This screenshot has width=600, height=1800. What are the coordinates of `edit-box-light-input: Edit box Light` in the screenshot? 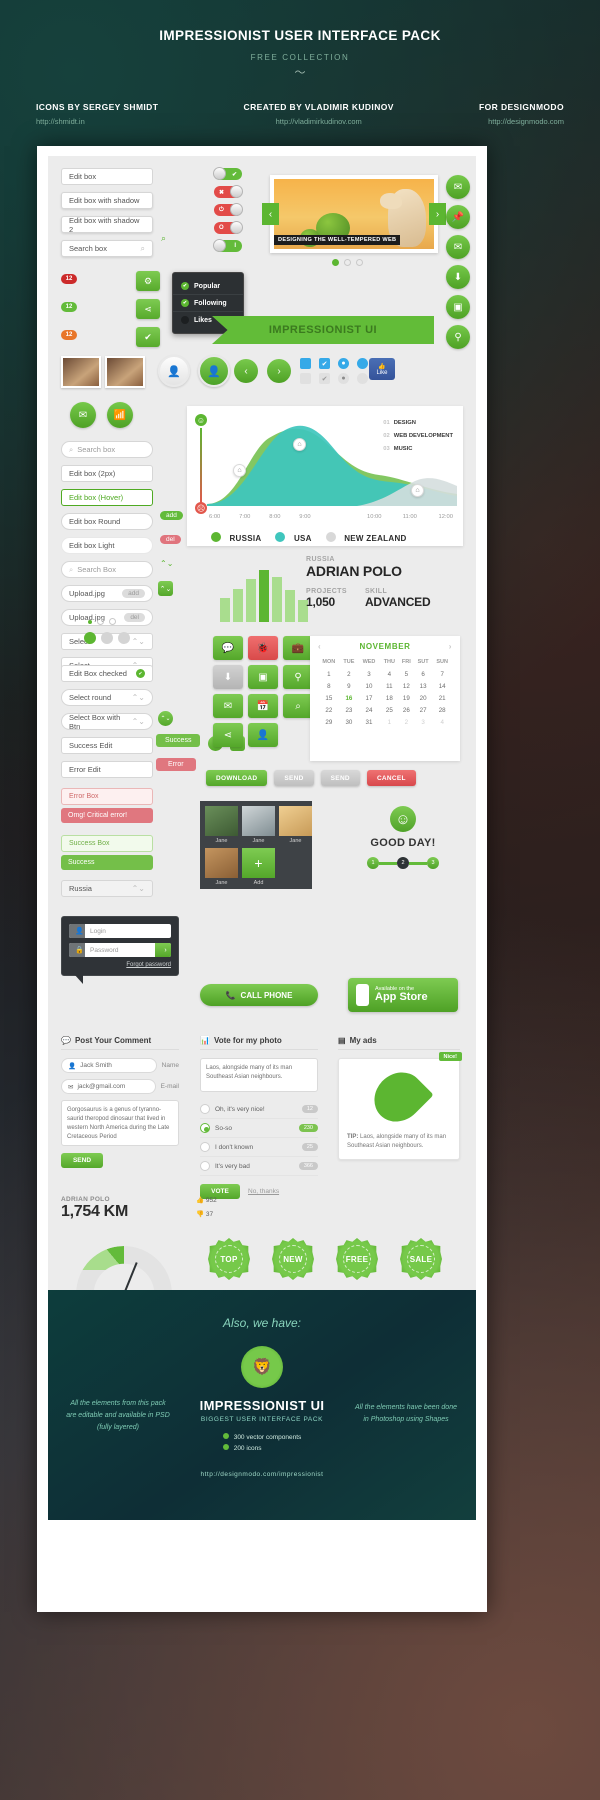 It's located at (107, 545).